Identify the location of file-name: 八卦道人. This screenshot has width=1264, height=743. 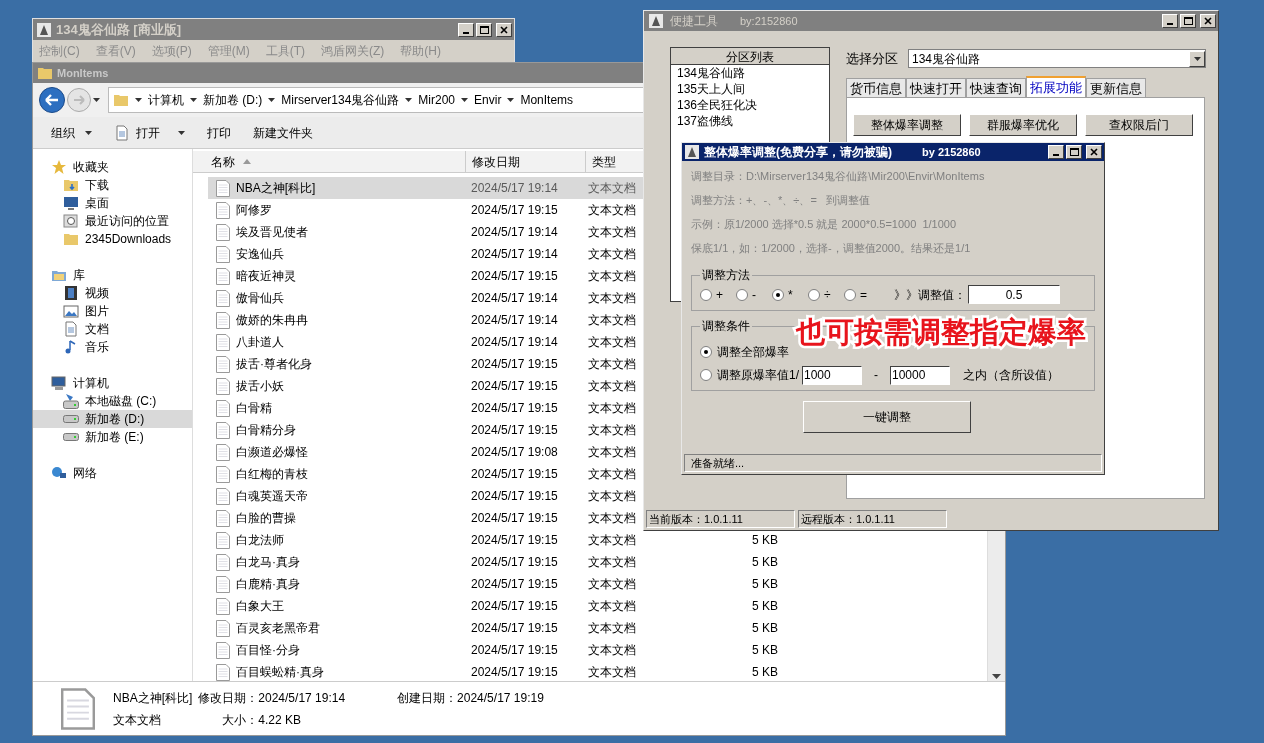
(260, 342).